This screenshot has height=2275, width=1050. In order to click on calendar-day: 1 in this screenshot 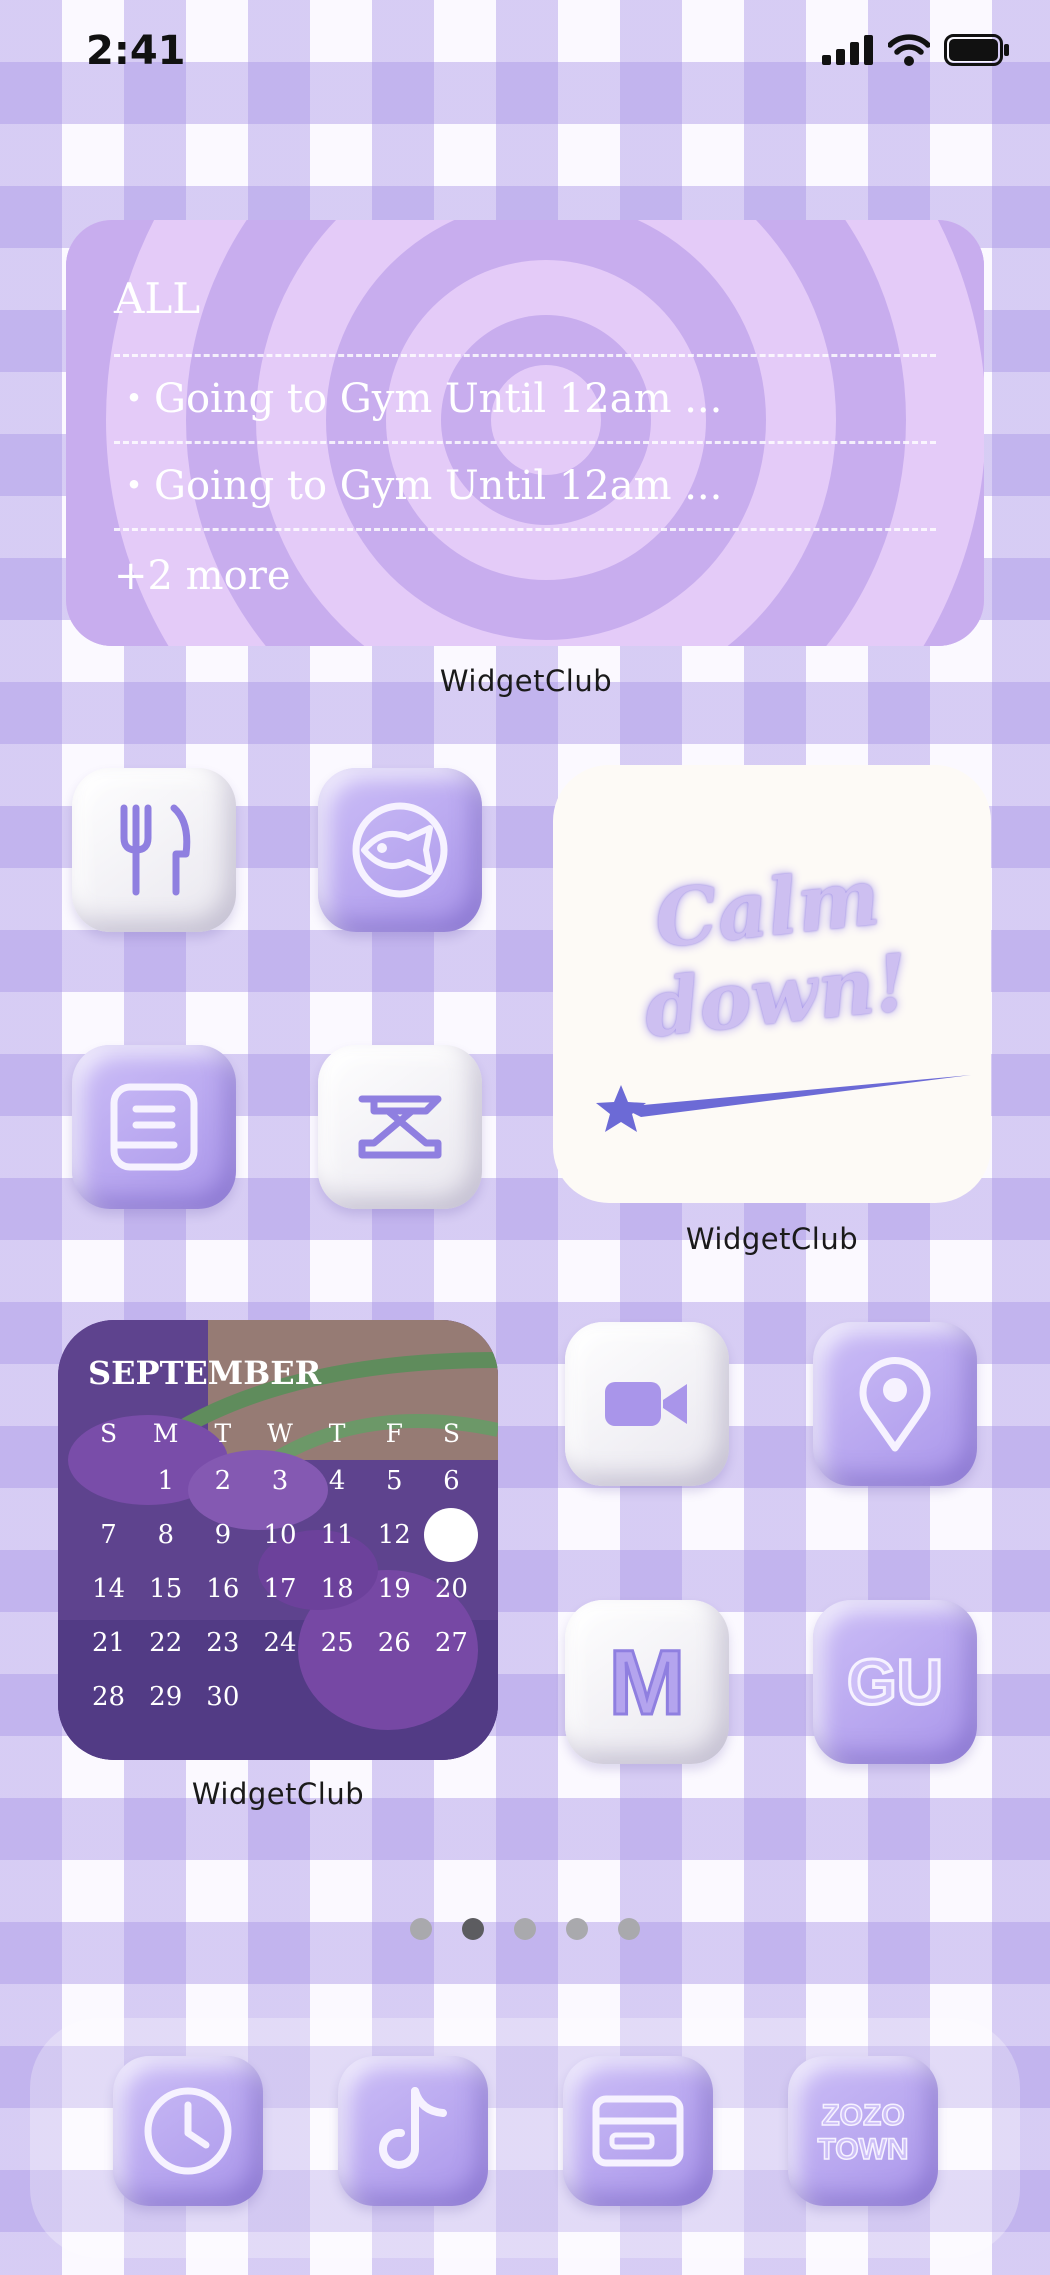, I will do `click(165, 1481)`.